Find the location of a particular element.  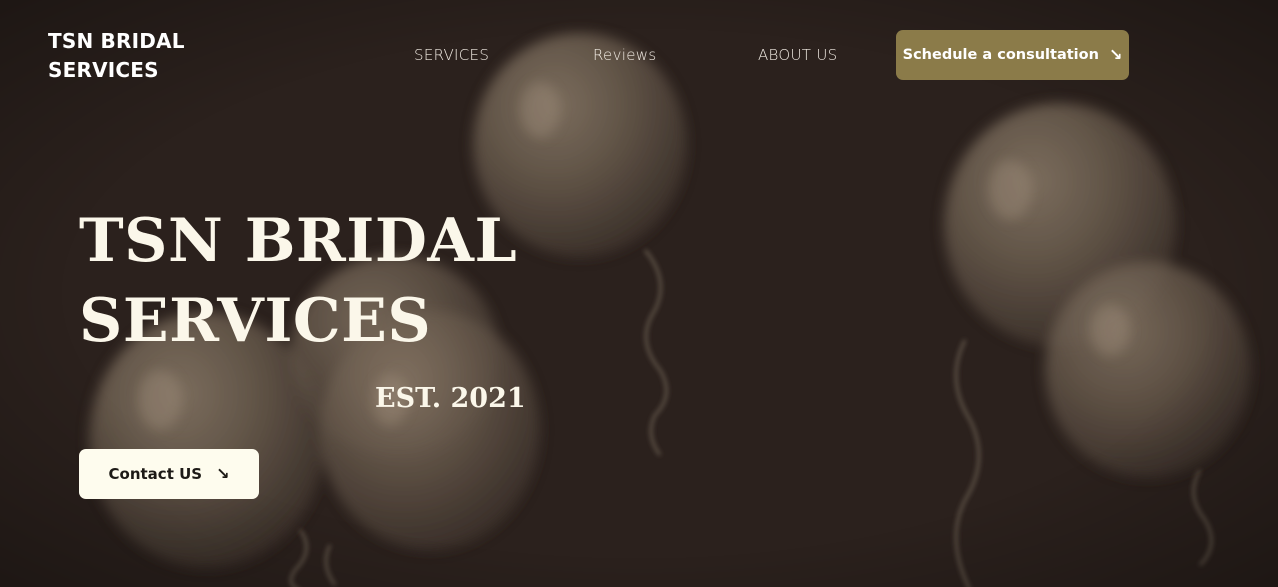

established-text: EST. 2021 is located at coordinates (450, 398).